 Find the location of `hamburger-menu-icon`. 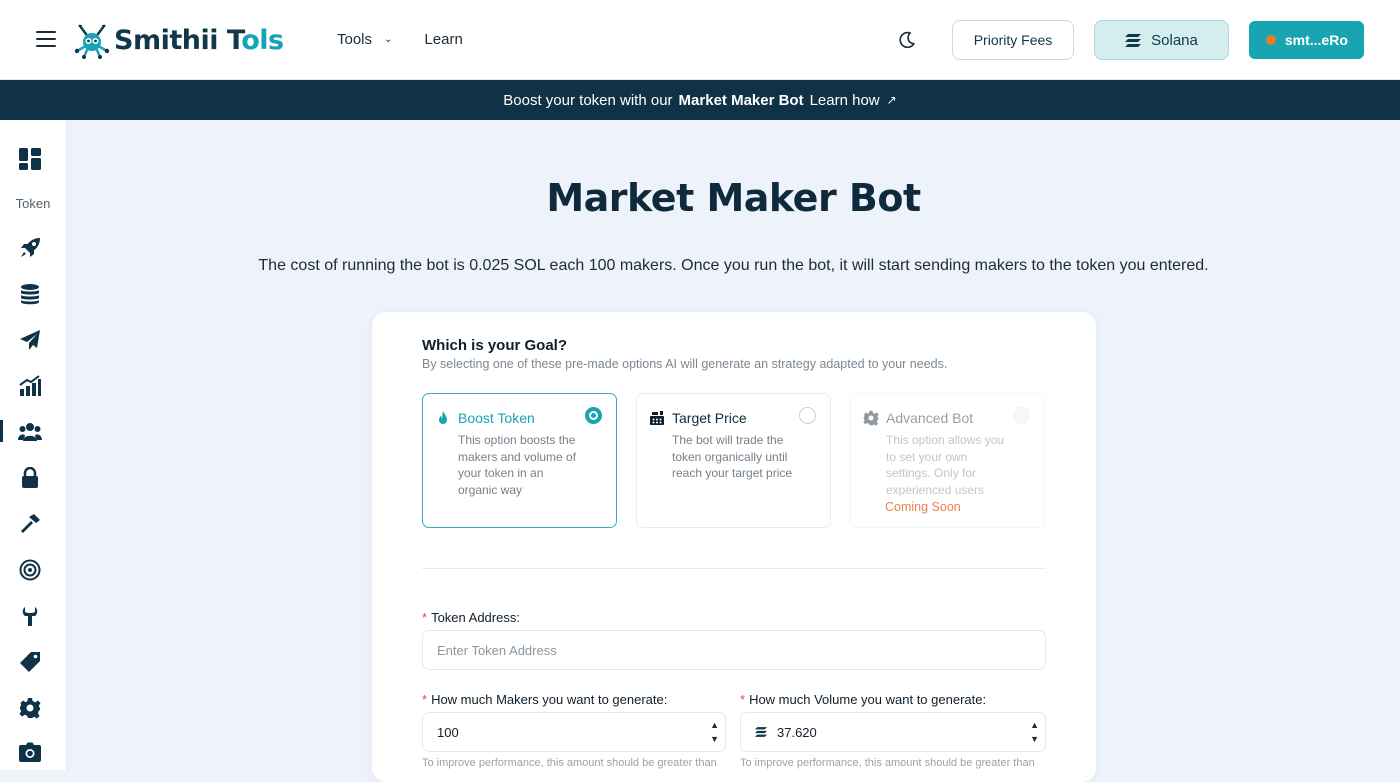

hamburger-menu-icon is located at coordinates (46, 39).